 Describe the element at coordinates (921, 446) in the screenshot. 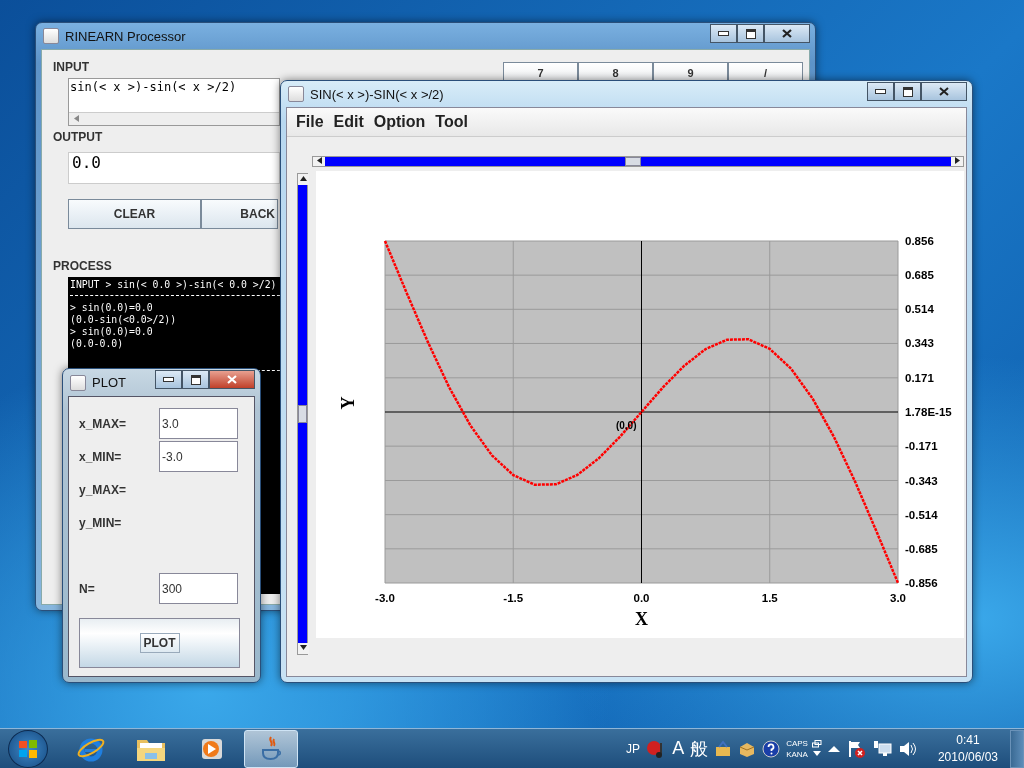

I see `y-tick-label: -0.171` at that location.